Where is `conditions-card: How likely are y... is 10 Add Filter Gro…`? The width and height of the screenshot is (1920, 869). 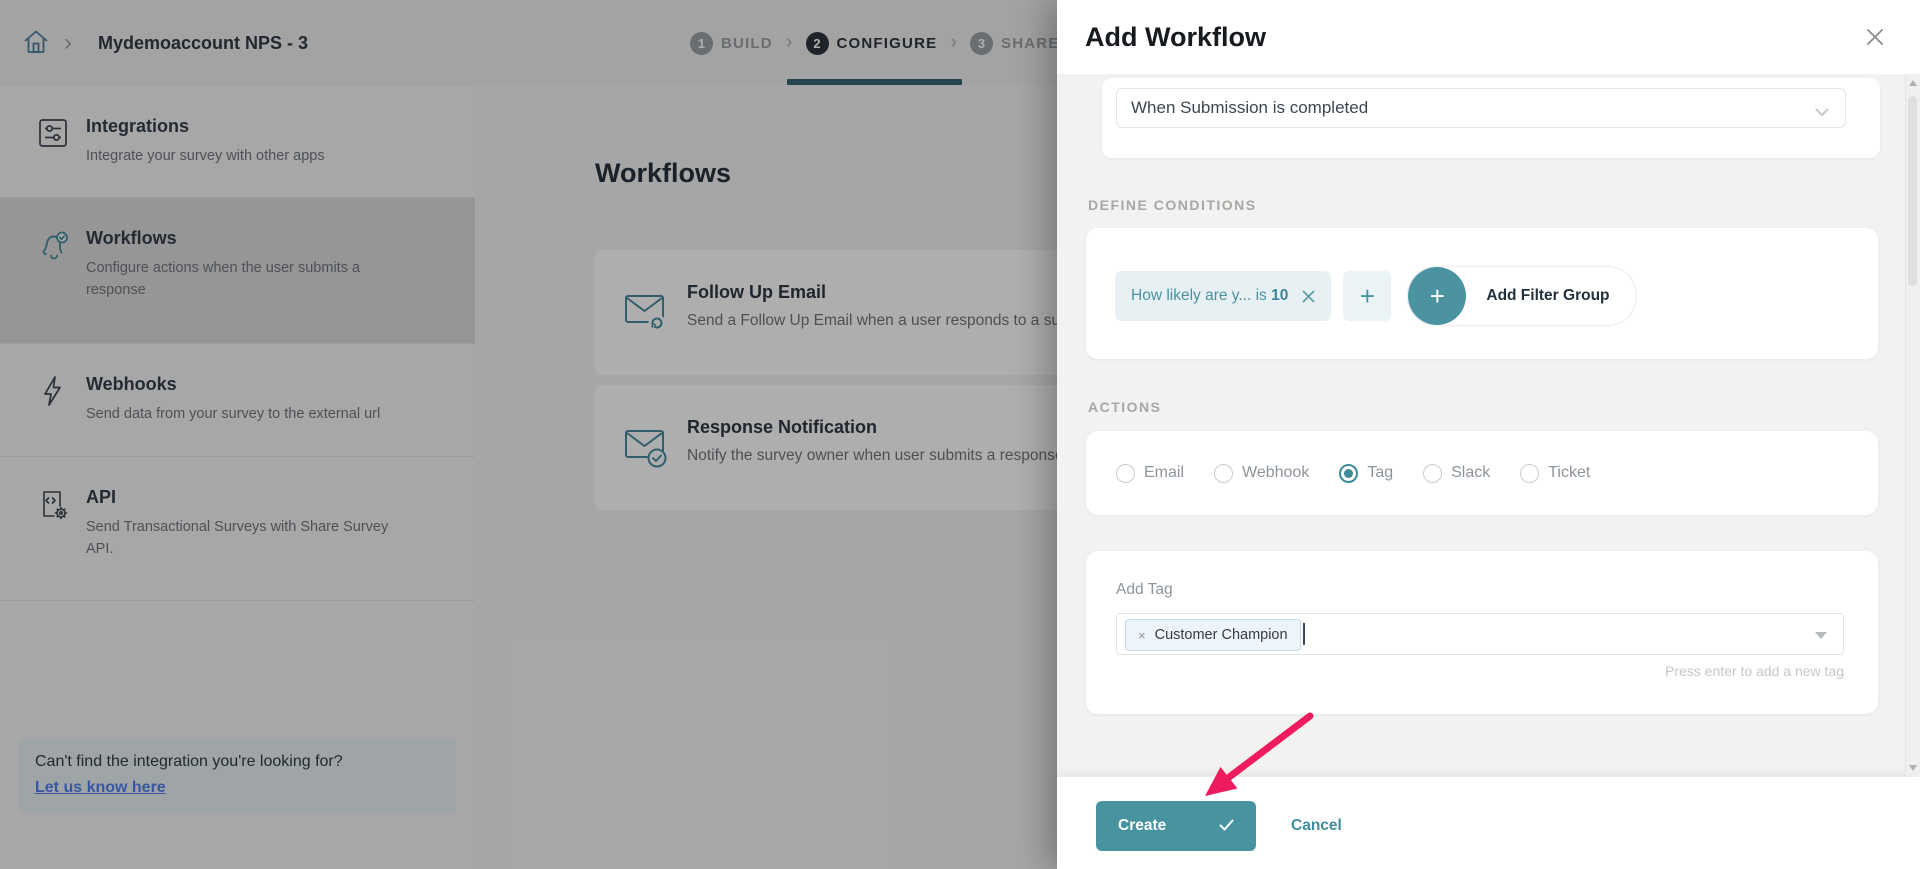
conditions-card: How likely are y... is 10 Add Filter Gro… is located at coordinates (1482, 293).